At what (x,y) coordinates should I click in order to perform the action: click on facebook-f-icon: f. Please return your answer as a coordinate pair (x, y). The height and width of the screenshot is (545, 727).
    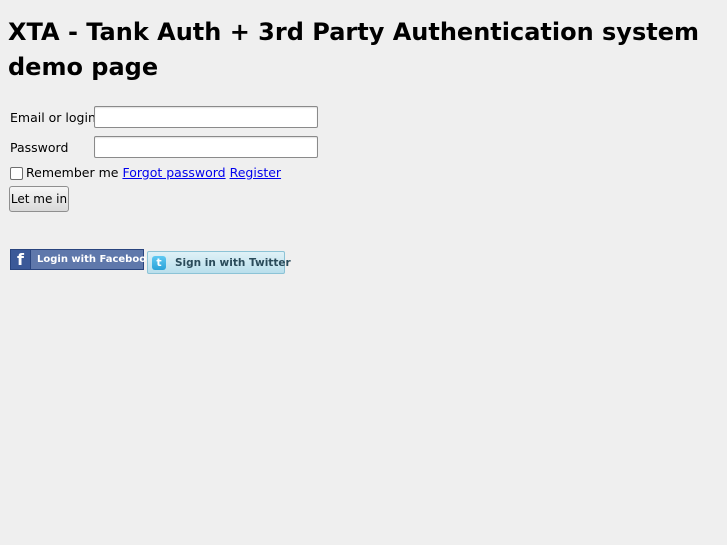
    Looking at the image, I should click on (21, 259).